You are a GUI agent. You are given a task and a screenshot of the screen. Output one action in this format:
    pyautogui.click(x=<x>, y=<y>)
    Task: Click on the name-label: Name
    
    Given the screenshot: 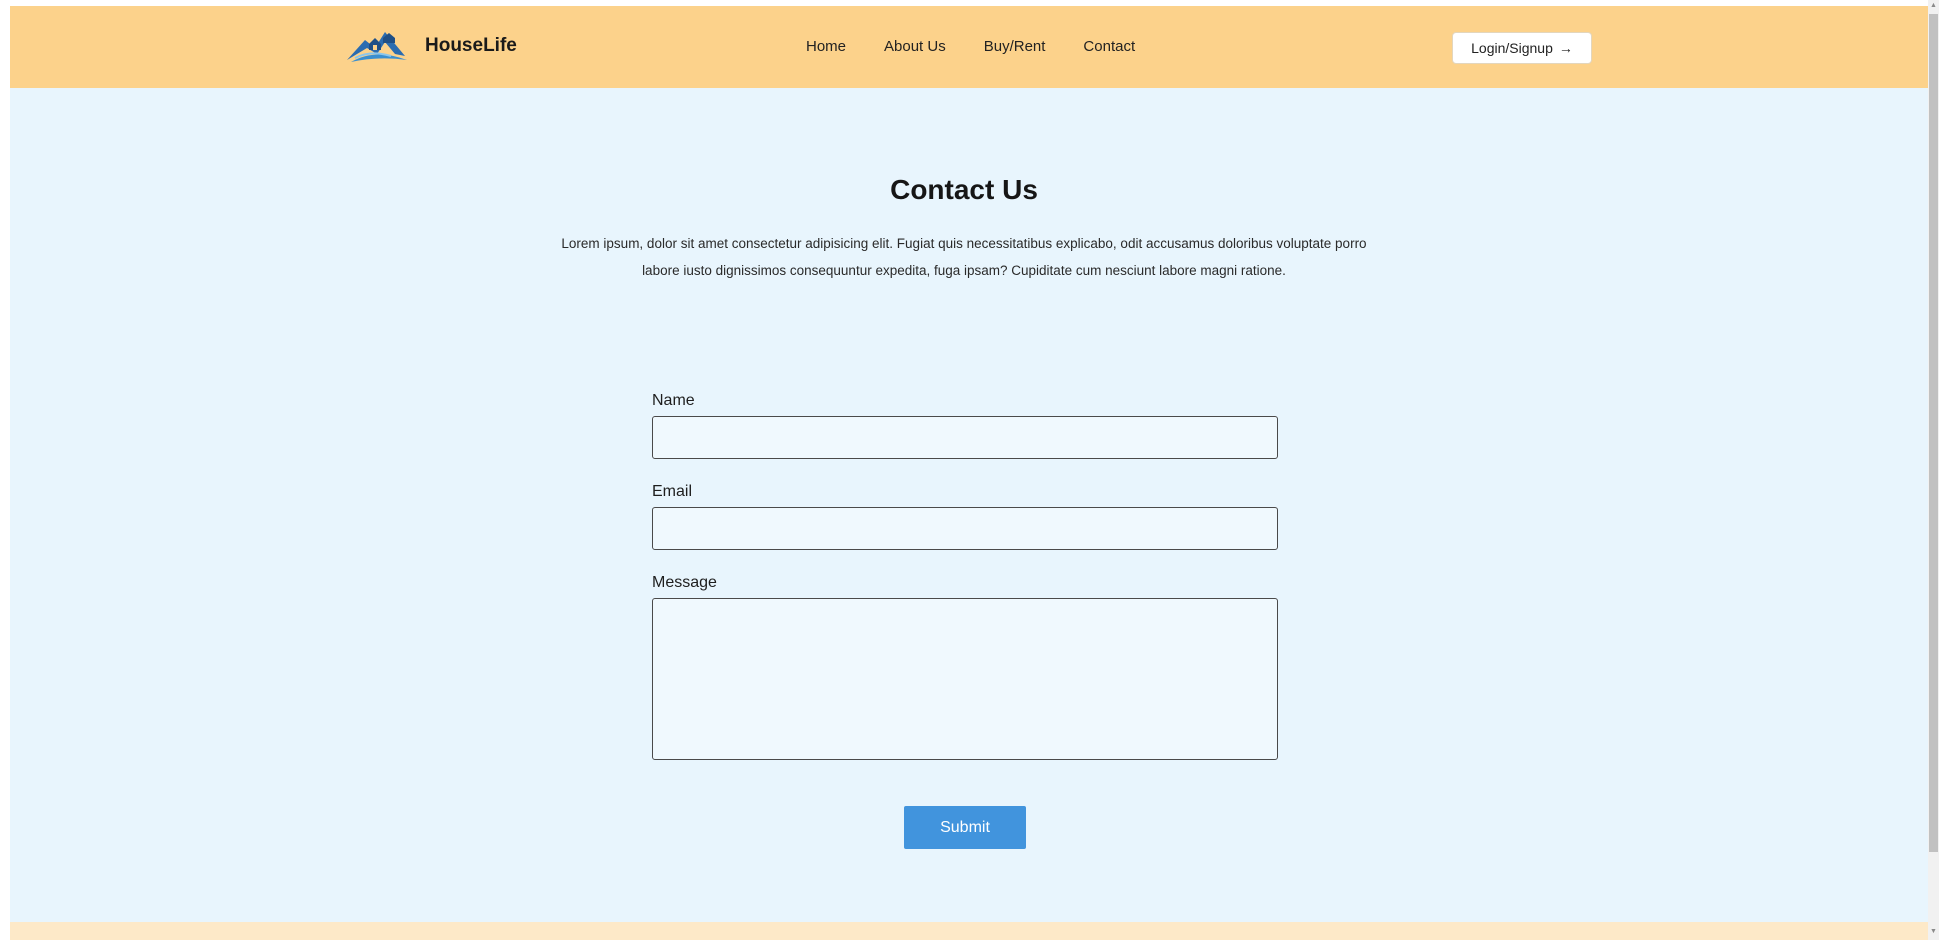 What is the action you would take?
    pyautogui.click(x=673, y=400)
    